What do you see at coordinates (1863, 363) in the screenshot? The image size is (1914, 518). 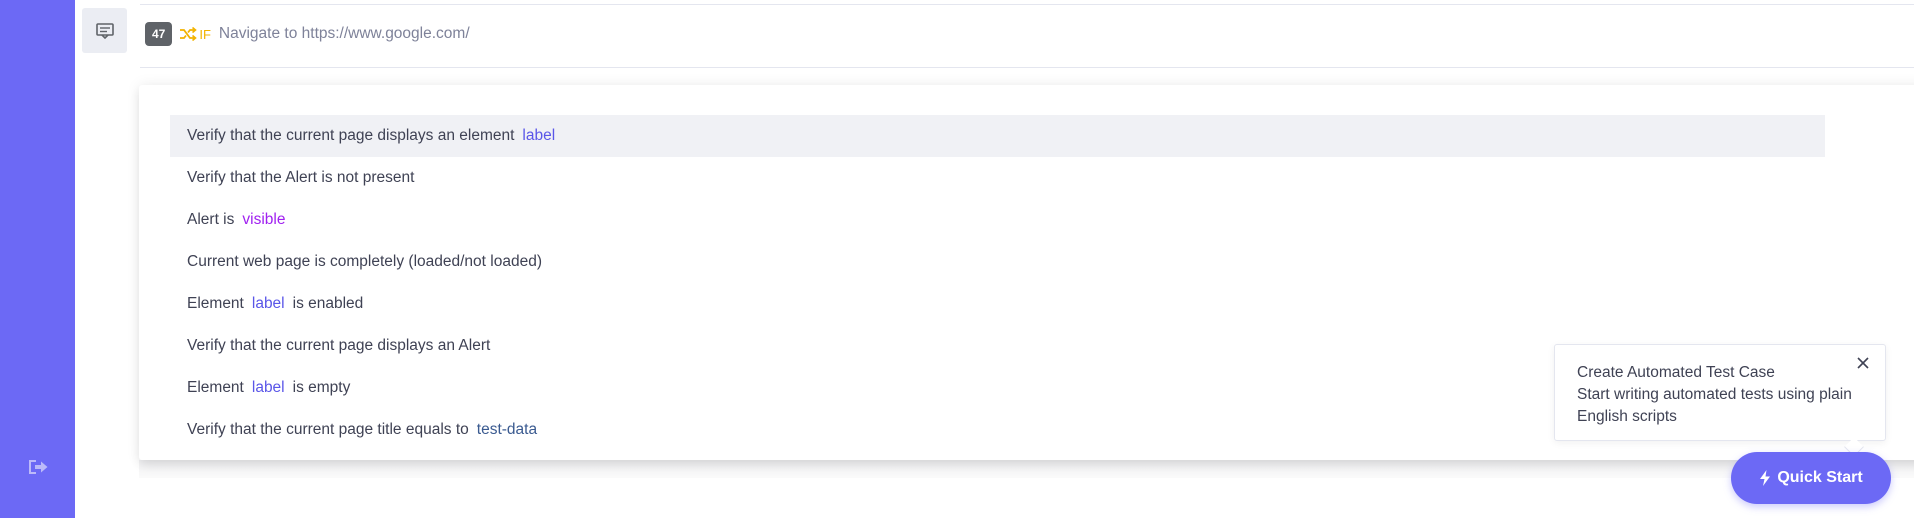 I see `close-icon` at bounding box center [1863, 363].